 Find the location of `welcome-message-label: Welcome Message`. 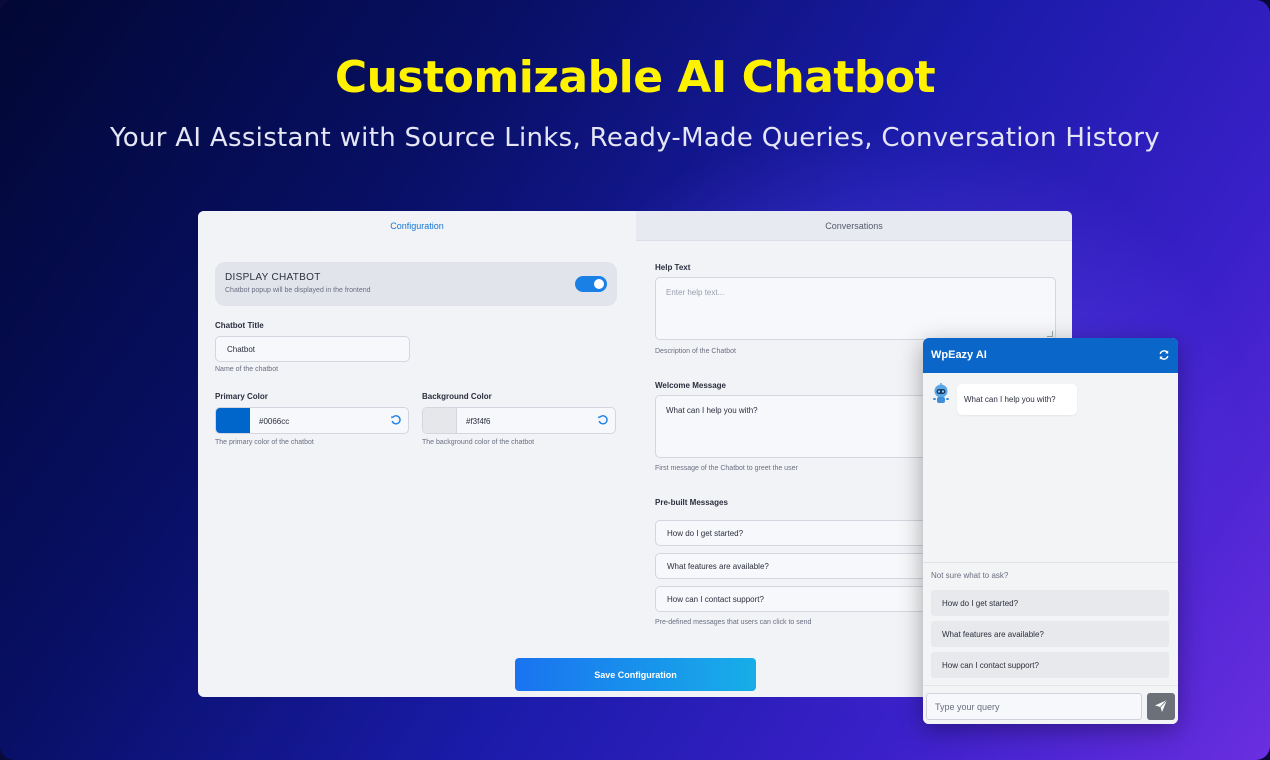

welcome-message-label: Welcome Message is located at coordinates (690, 385).